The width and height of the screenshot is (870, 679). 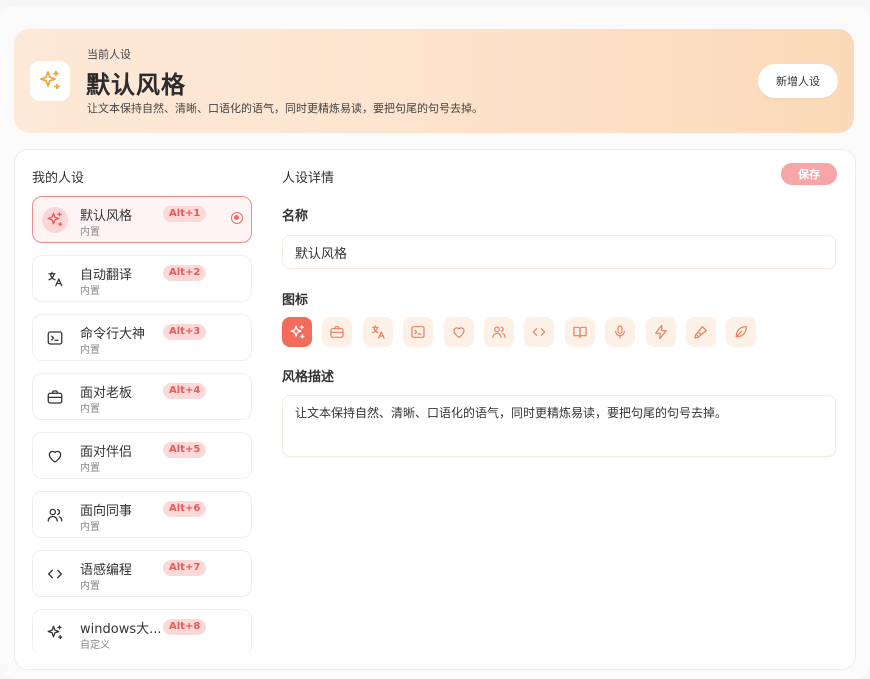 I want to click on brush-icon, so click(x=701, y=332).